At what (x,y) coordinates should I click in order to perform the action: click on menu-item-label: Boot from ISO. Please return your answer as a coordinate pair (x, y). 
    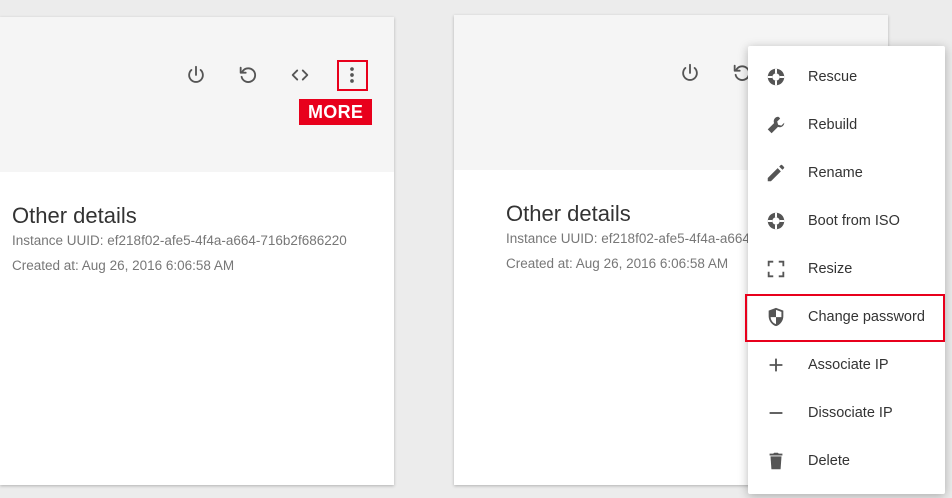
    Looking at the image, I should click on (854, 221).